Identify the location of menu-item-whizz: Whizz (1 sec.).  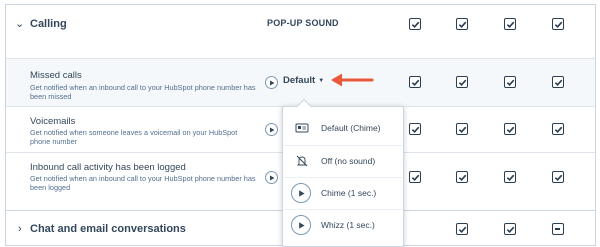
(343, 224).